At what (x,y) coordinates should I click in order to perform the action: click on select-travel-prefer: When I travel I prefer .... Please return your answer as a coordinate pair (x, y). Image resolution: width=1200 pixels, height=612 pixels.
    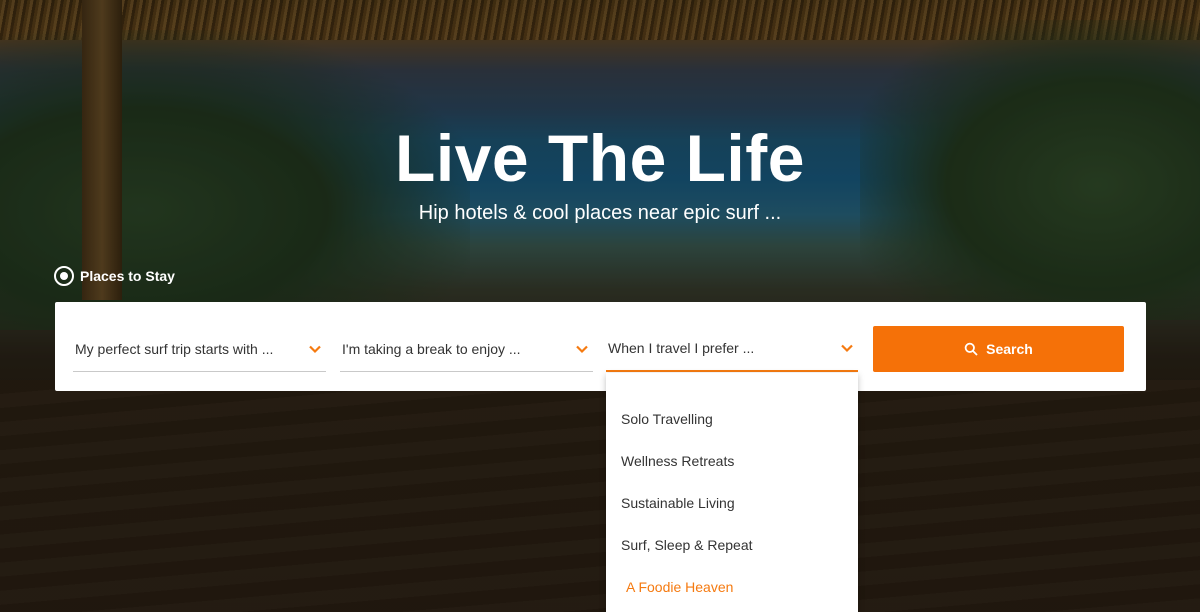
    Looking at the image, I should click on (732, 349).